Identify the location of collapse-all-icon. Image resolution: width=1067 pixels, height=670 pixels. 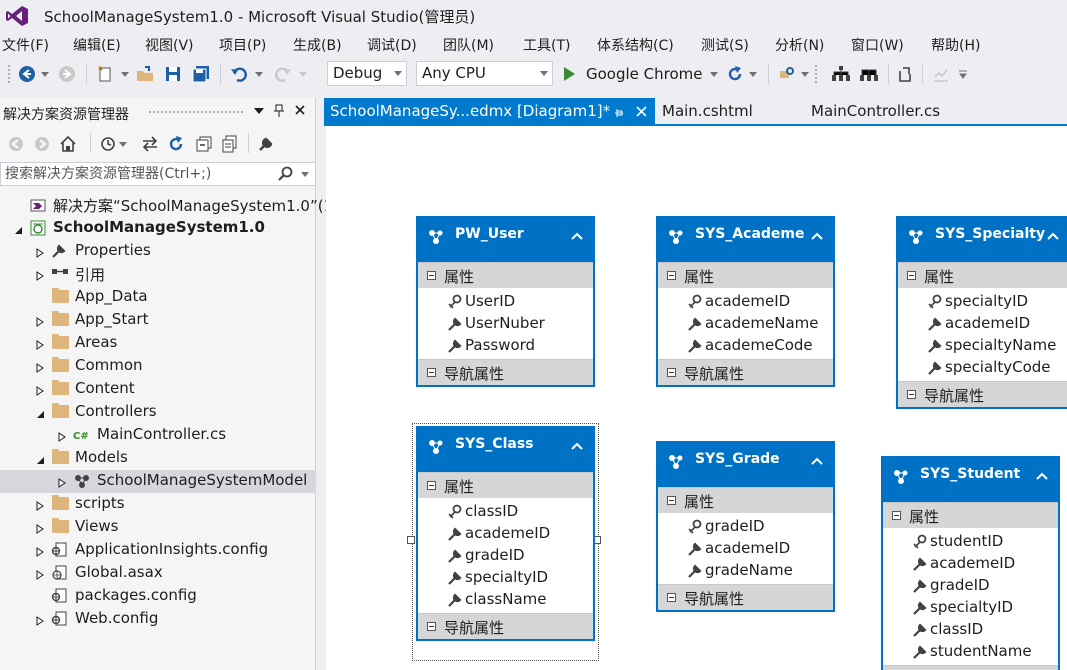
(204, 144).